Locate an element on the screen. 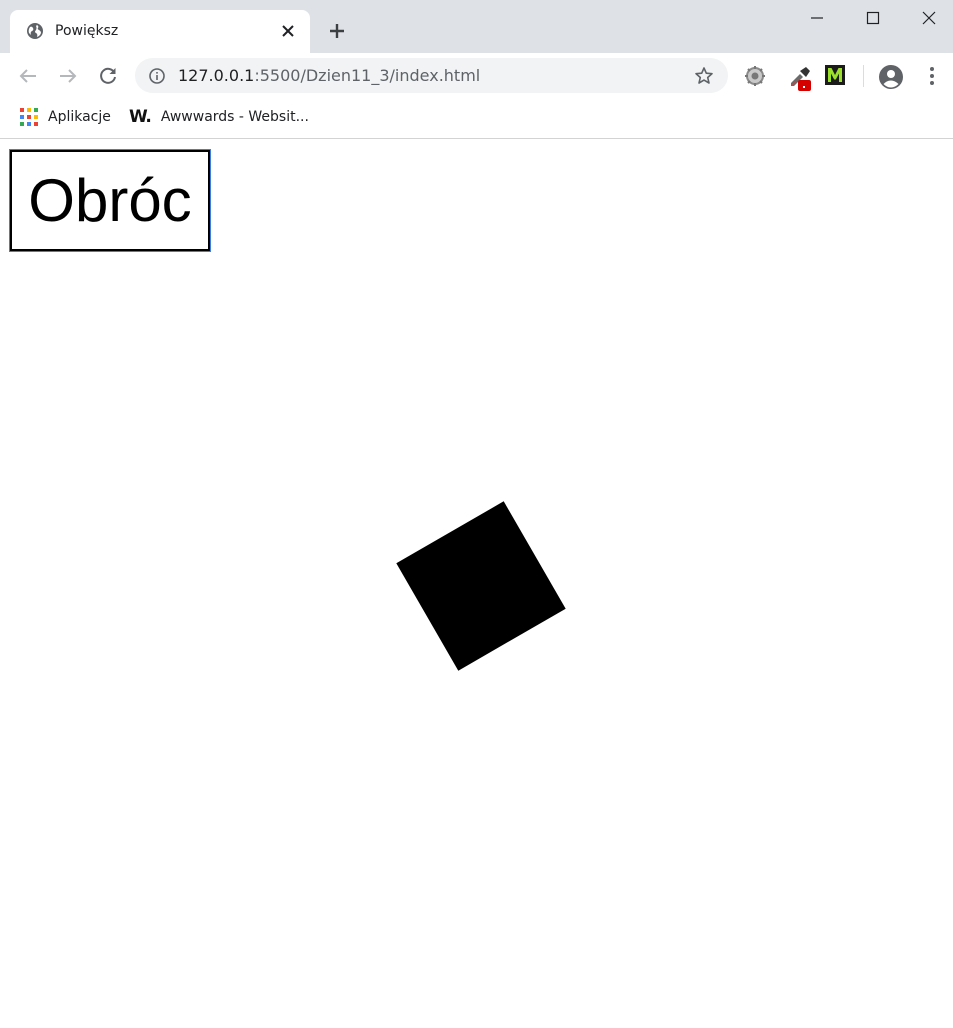  info-icon is located at coordinates (157, 76).